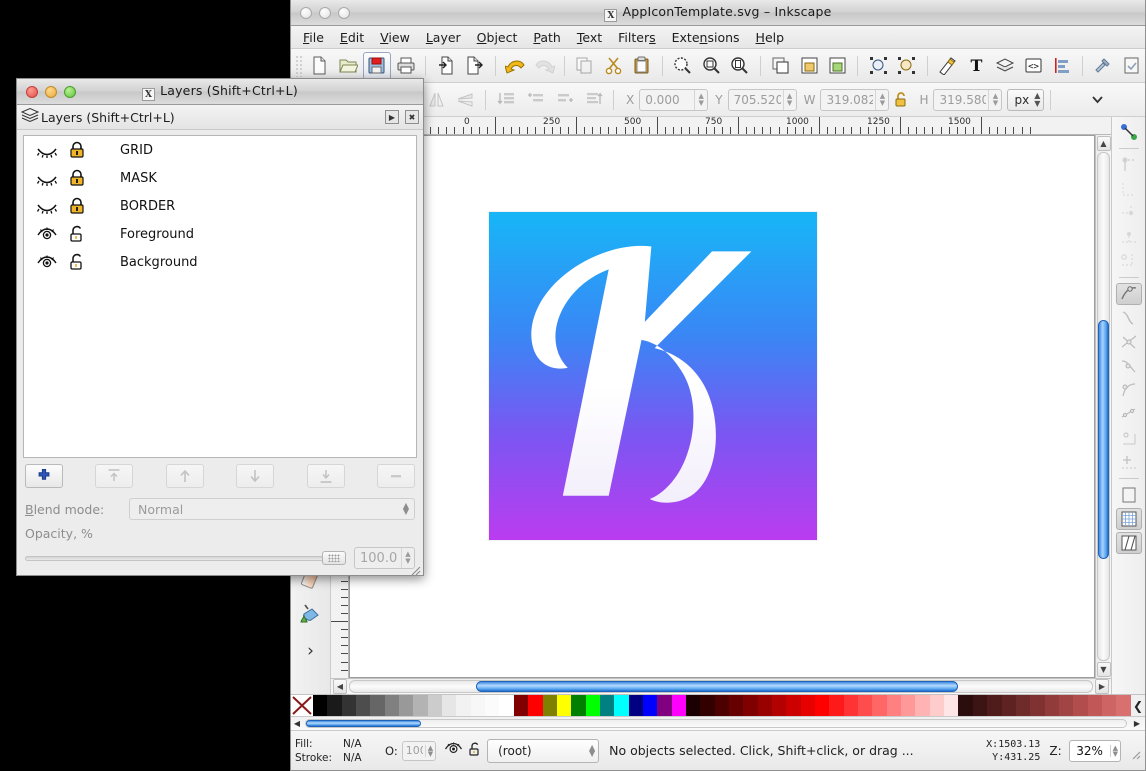 This screenshot has height=771, width=1146. Describe the element at coordinates (1034, 66) in the screenshot. I see `xml-editor-icon: <>` at that location.